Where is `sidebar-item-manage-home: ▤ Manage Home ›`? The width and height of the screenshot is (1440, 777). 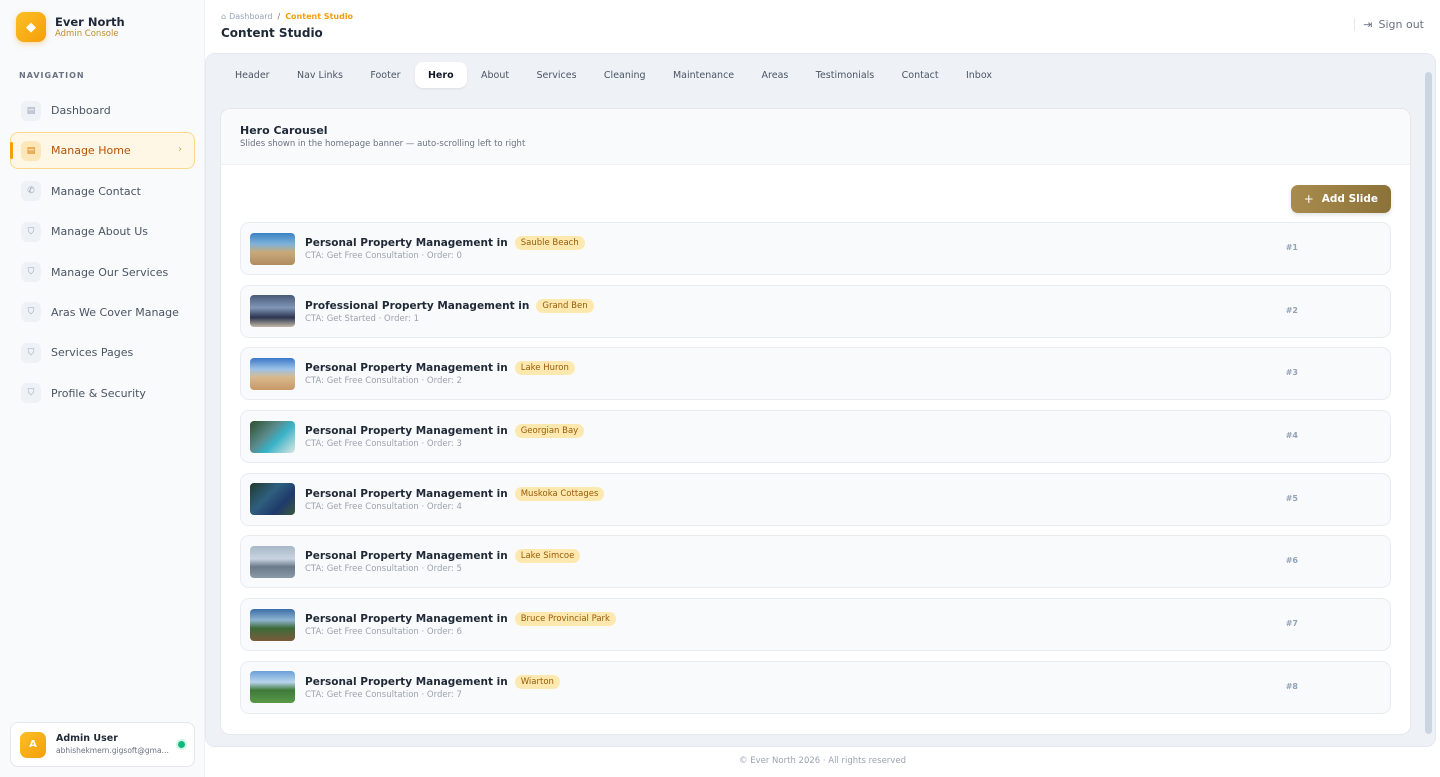 sidebar-item-manage-home: ▤ Manage Home › is located at coordinates (102, 151).